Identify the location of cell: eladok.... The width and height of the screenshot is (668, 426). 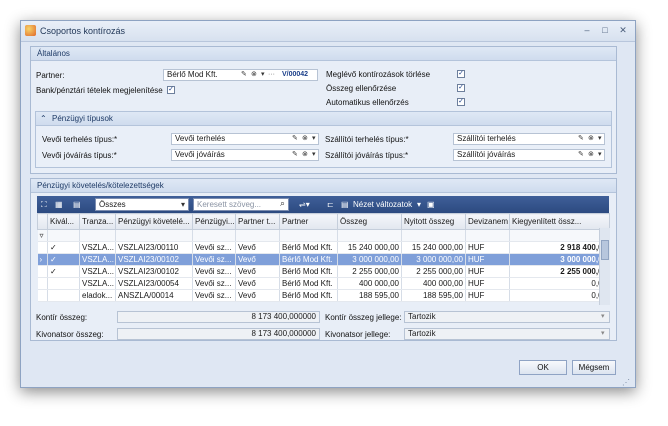
(97, 295).